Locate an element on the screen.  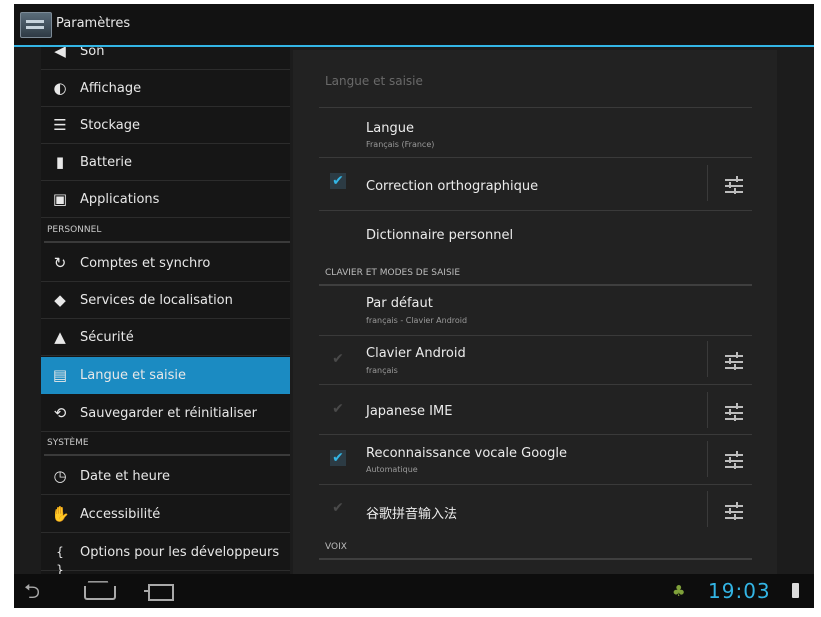
sidebar-item-label: Sauvegarder et réinitialiser is located at coordinates (168, 413).